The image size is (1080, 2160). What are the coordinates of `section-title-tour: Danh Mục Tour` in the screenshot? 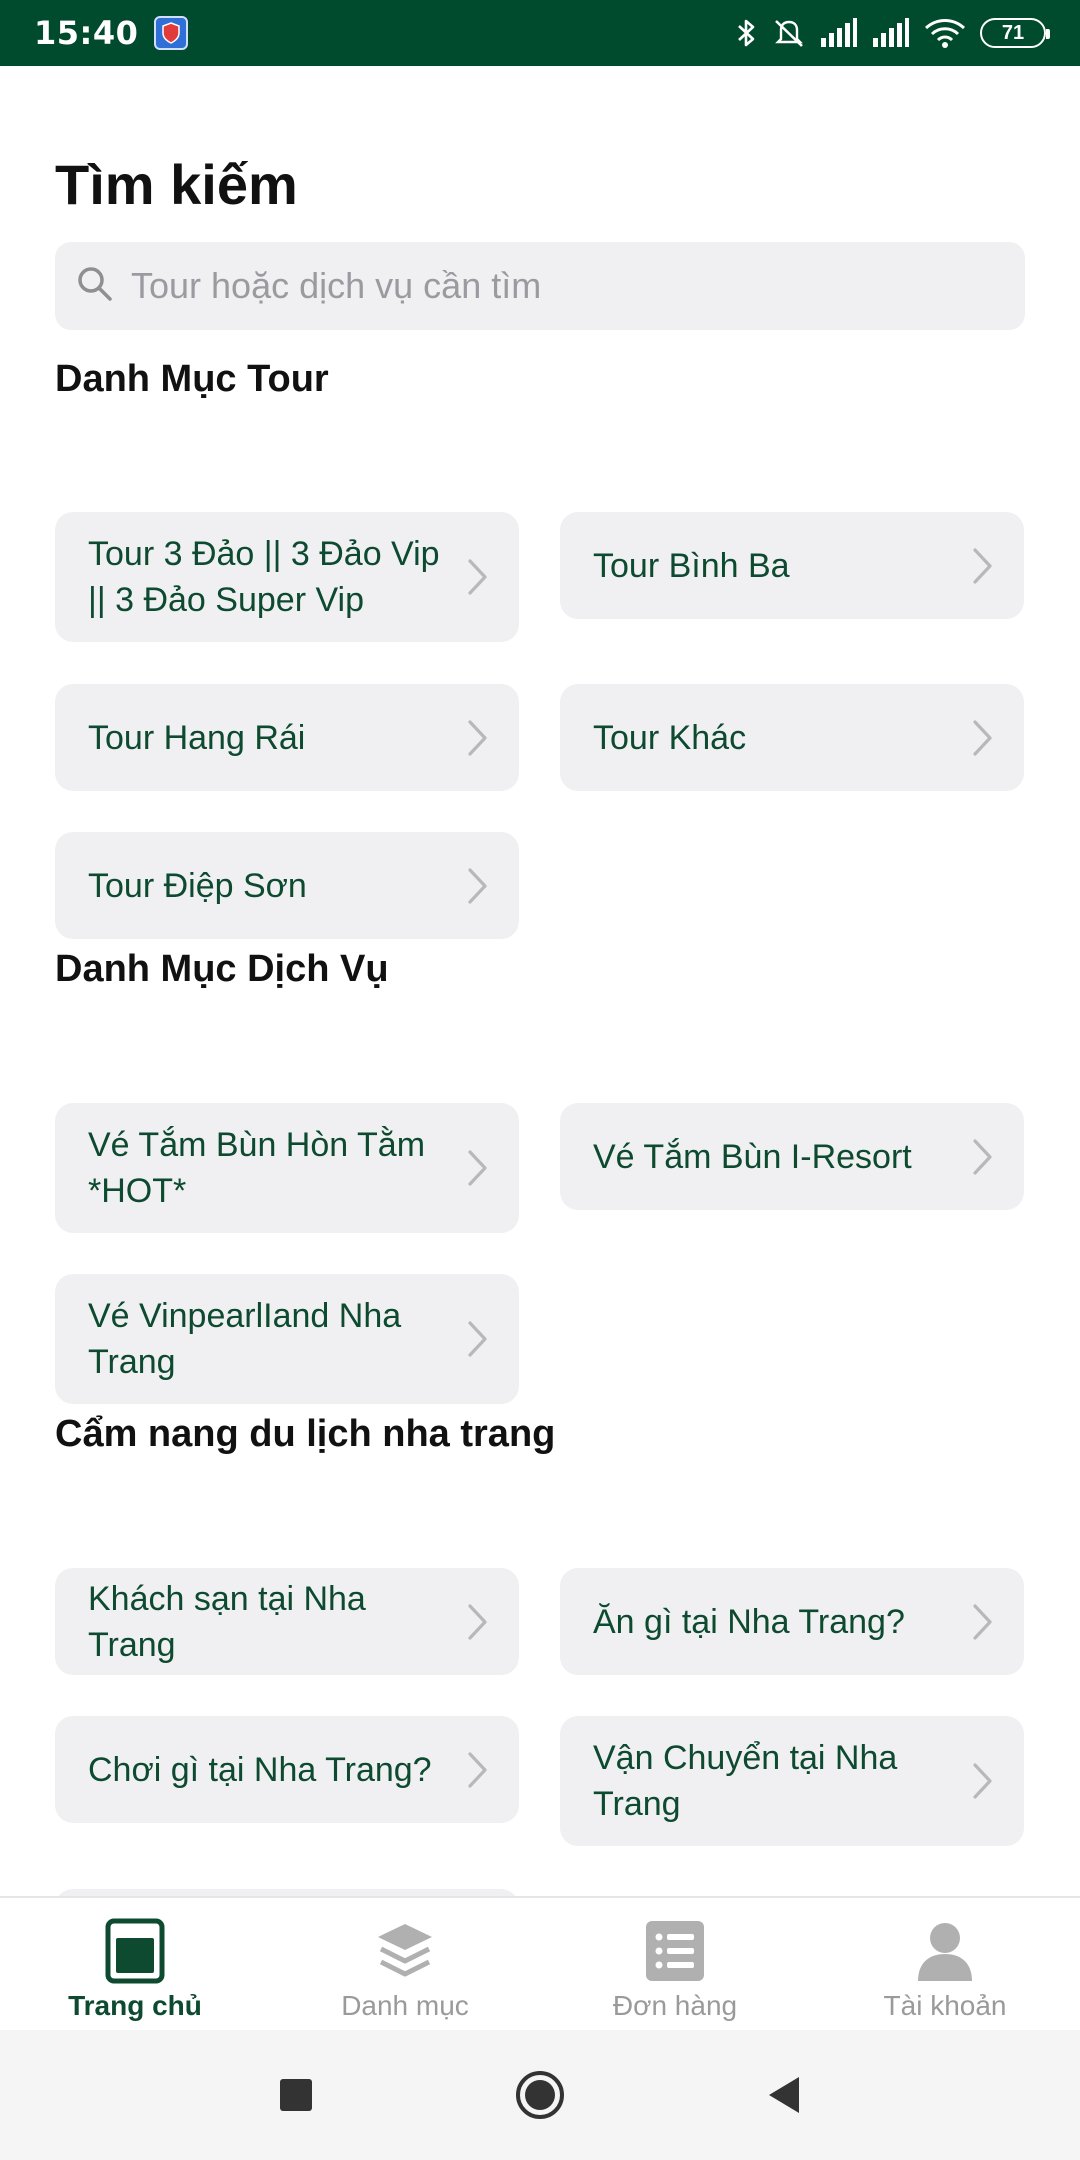 It's located at (192, 379).